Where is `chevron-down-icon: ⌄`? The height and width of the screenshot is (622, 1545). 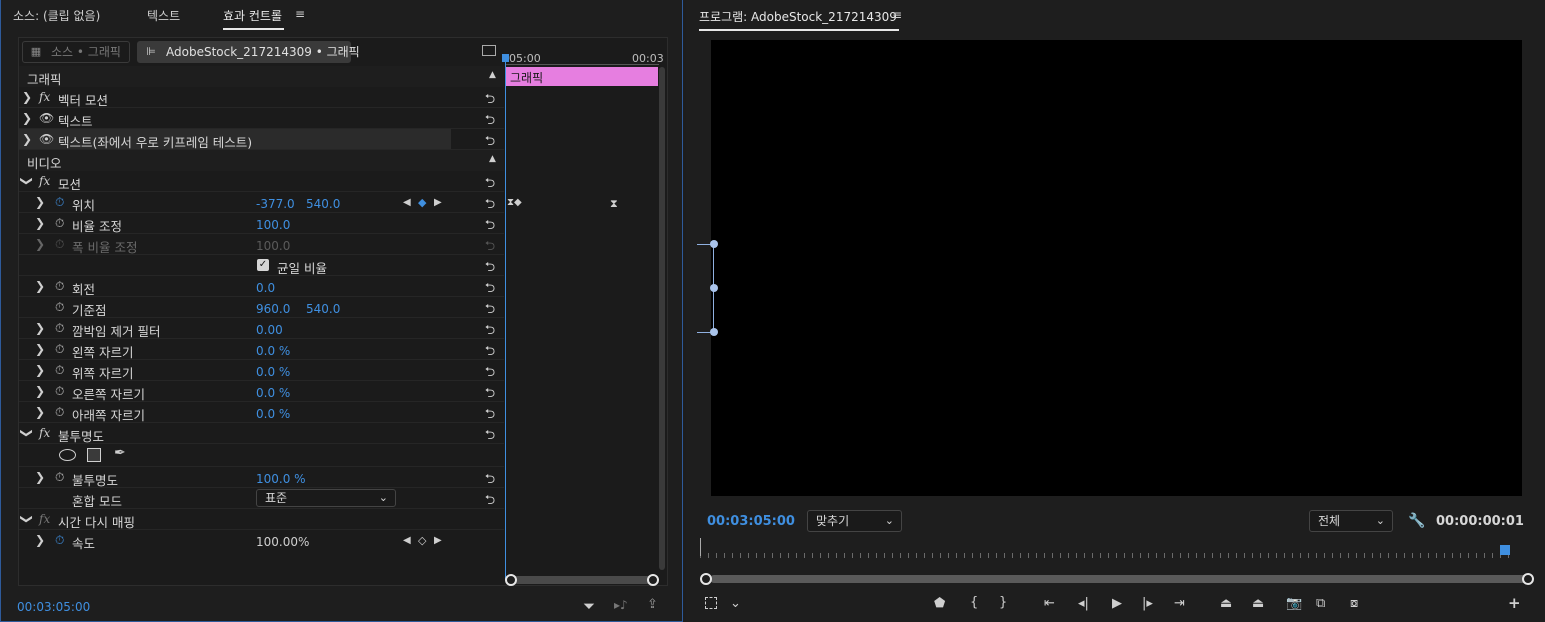
chevron-down-icon: ⌄ is located at coordinates (735, 603).